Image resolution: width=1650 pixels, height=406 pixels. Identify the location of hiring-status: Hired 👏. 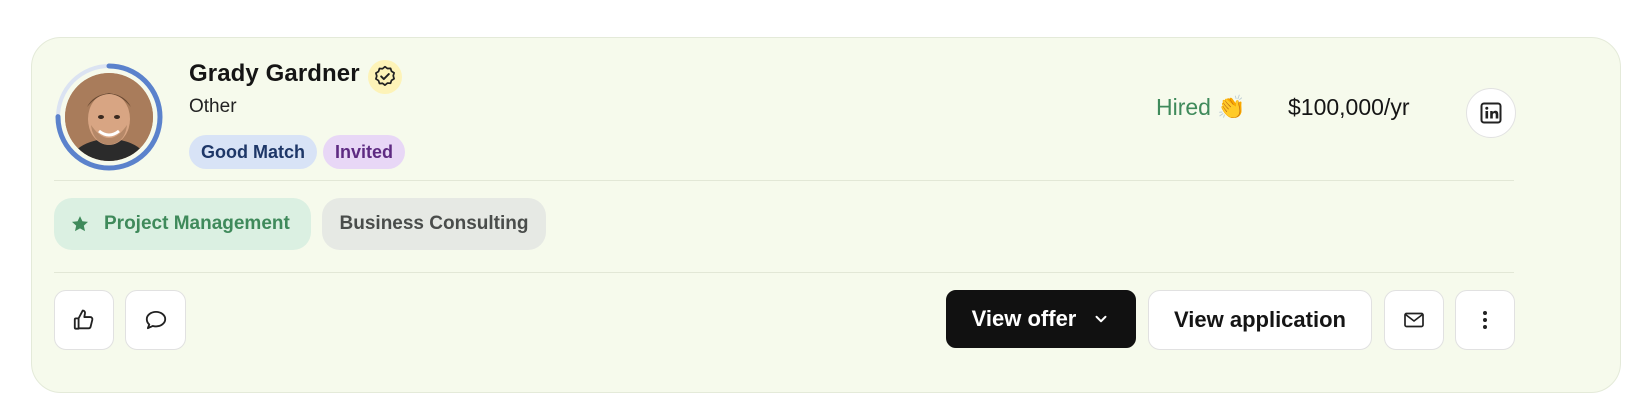
(1201, 107).